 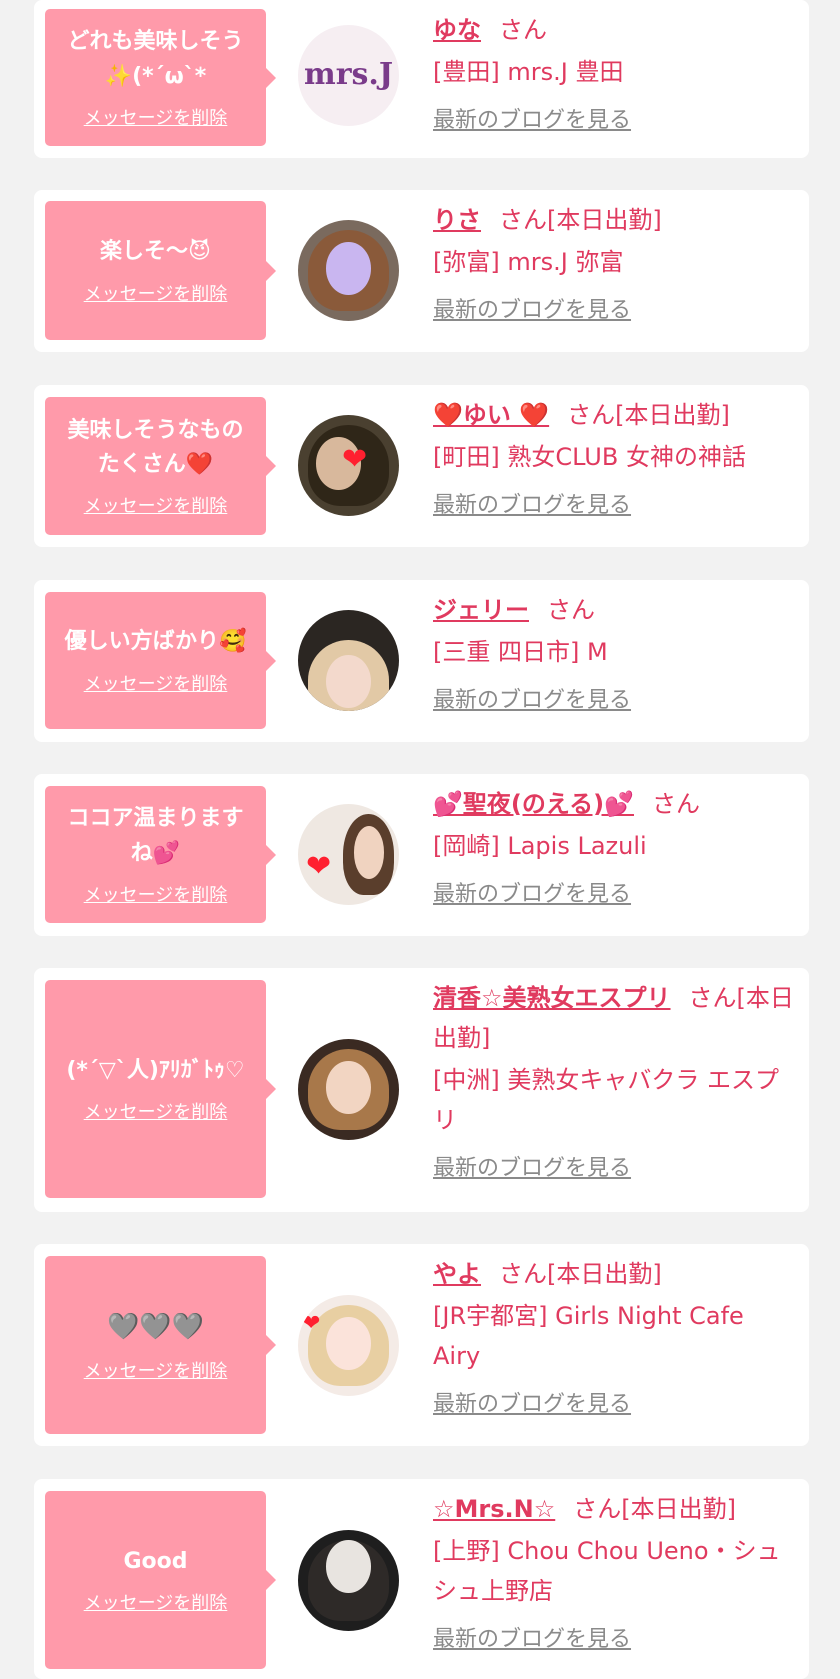 What do you see at coordinates (481, 610) in the screenshot?
I see `profile-name-link: ジェリー` at bounding box center [481, 610].